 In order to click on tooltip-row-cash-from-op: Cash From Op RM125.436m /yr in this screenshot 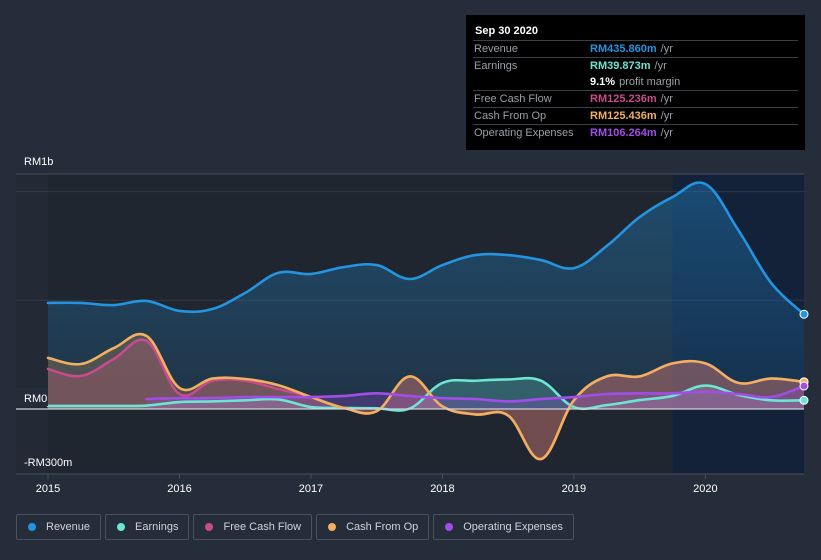, I will do `click(635, 115)`.